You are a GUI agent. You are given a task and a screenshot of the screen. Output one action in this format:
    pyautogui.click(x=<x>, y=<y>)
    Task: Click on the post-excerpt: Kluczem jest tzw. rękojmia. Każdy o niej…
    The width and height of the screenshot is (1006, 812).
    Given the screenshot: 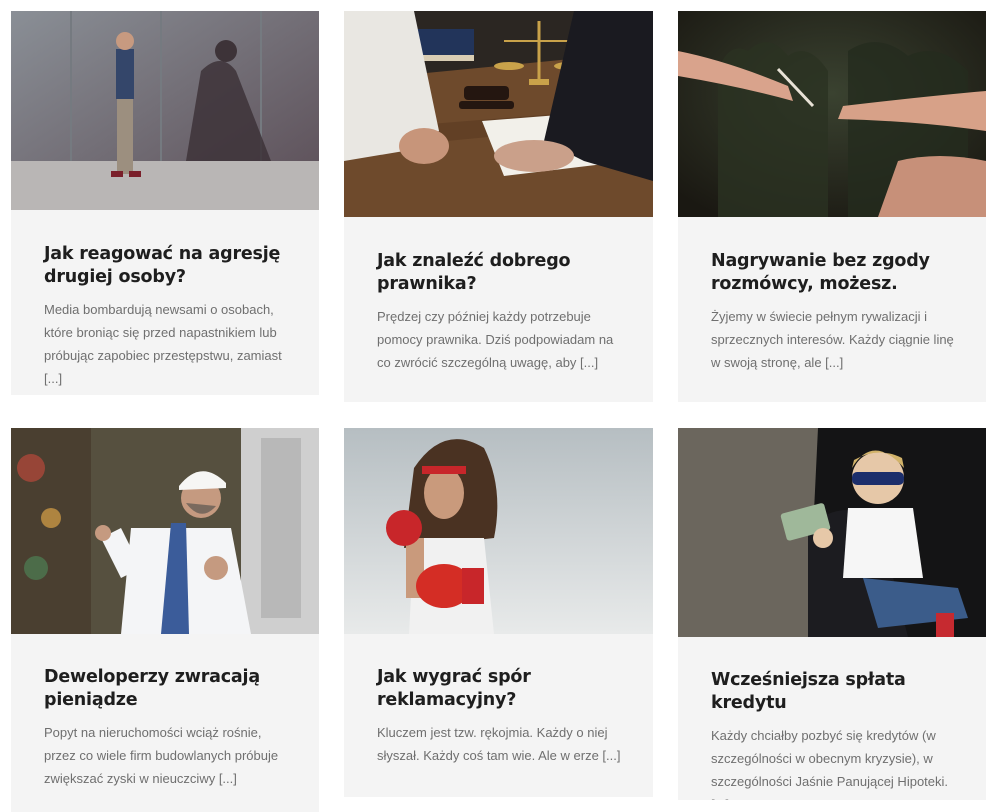 What is the action you would take?
    pyautogui.click(x=499, y=744)
    